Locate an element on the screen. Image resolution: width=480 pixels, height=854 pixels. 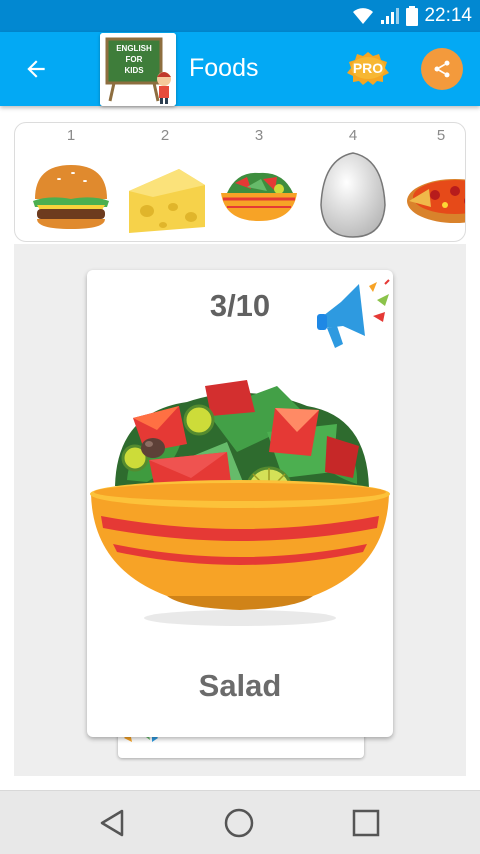
chalkboard-logo-image: ENGLISH FOR KIDS is located at coordinates (138, 69).